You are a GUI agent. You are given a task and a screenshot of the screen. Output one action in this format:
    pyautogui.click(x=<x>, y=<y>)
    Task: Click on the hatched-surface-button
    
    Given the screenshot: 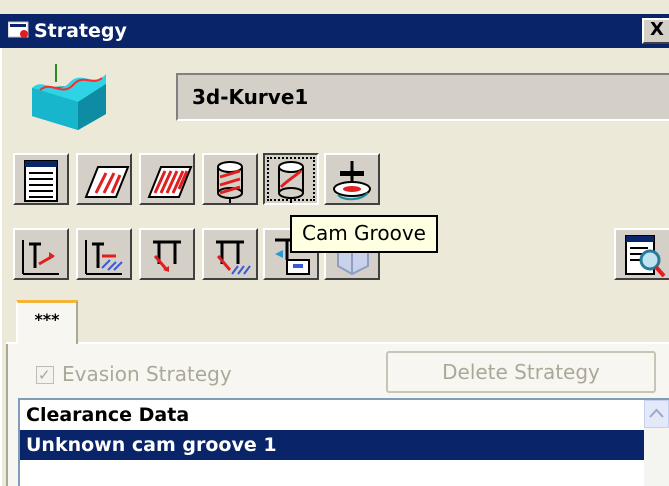 What is the action you would take?
    pyautogui.click(x=167, y=179)
    